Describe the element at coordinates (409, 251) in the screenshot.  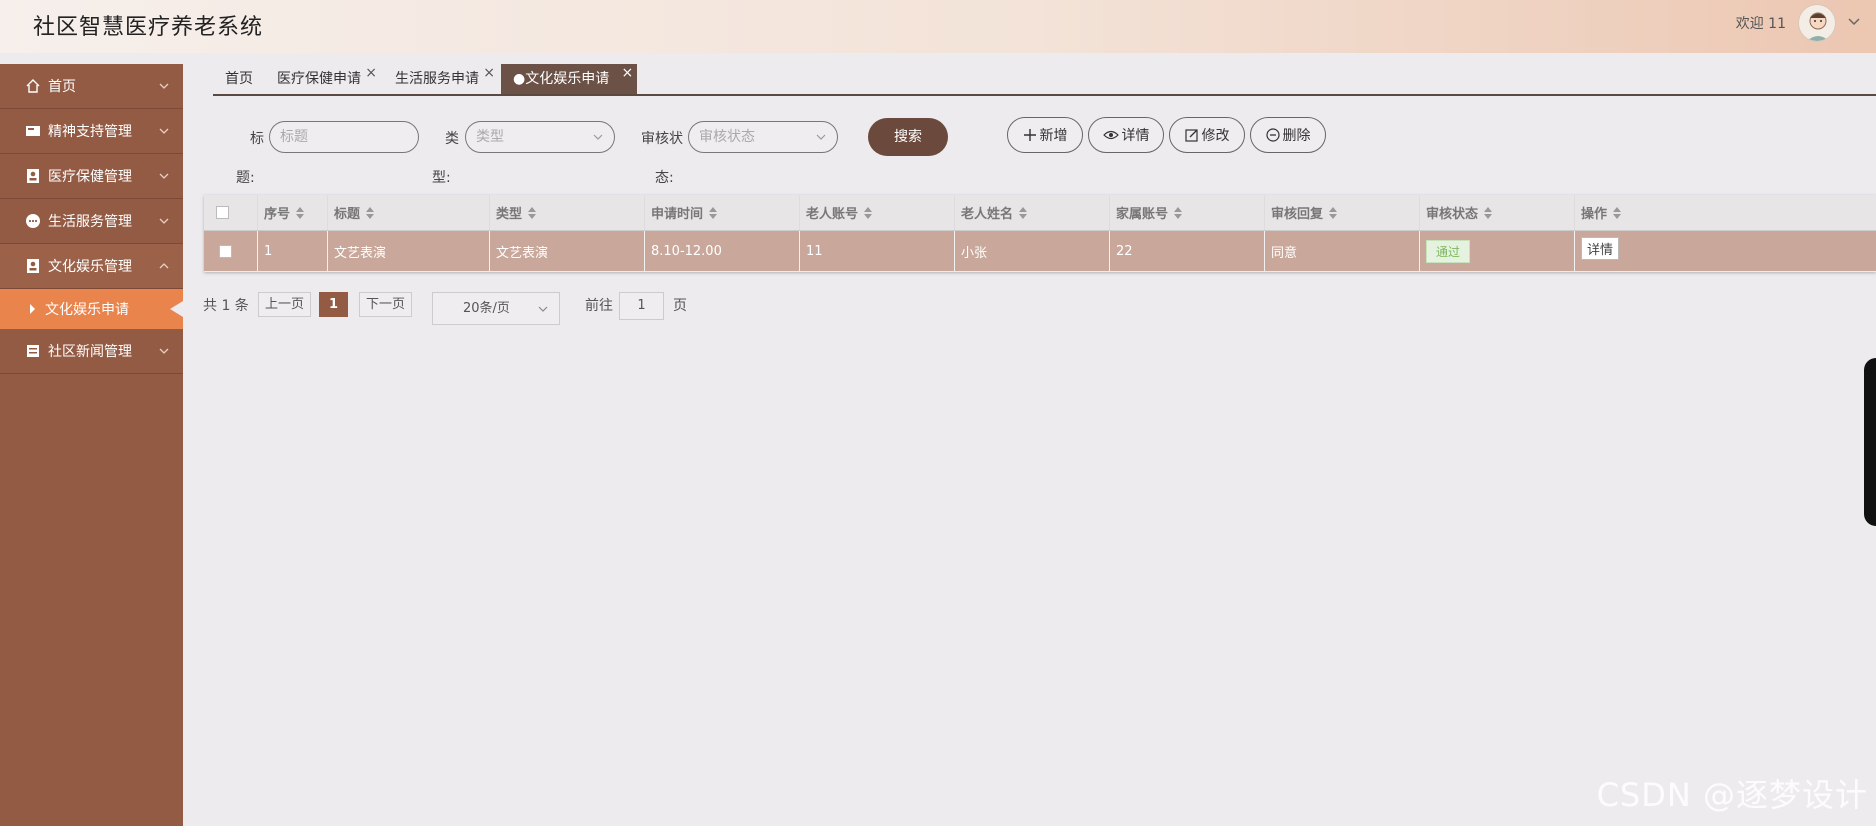
I see `cell-title: 文艺表演` at that location.